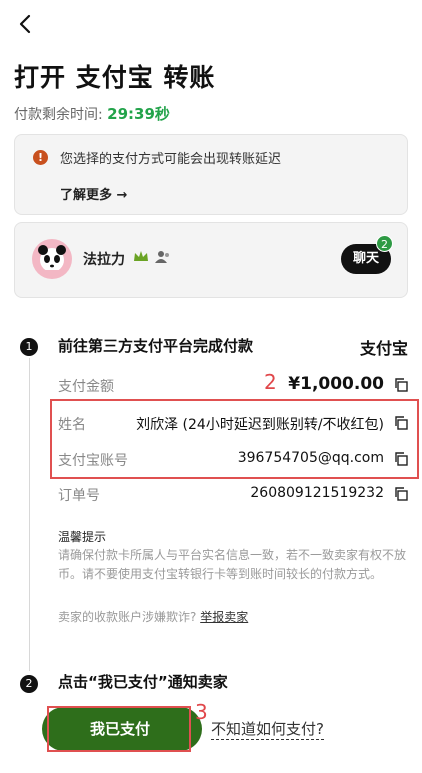 The height and width of the screenshot is (773, 422). I want to click on seller-avatar, so click(52, 259).